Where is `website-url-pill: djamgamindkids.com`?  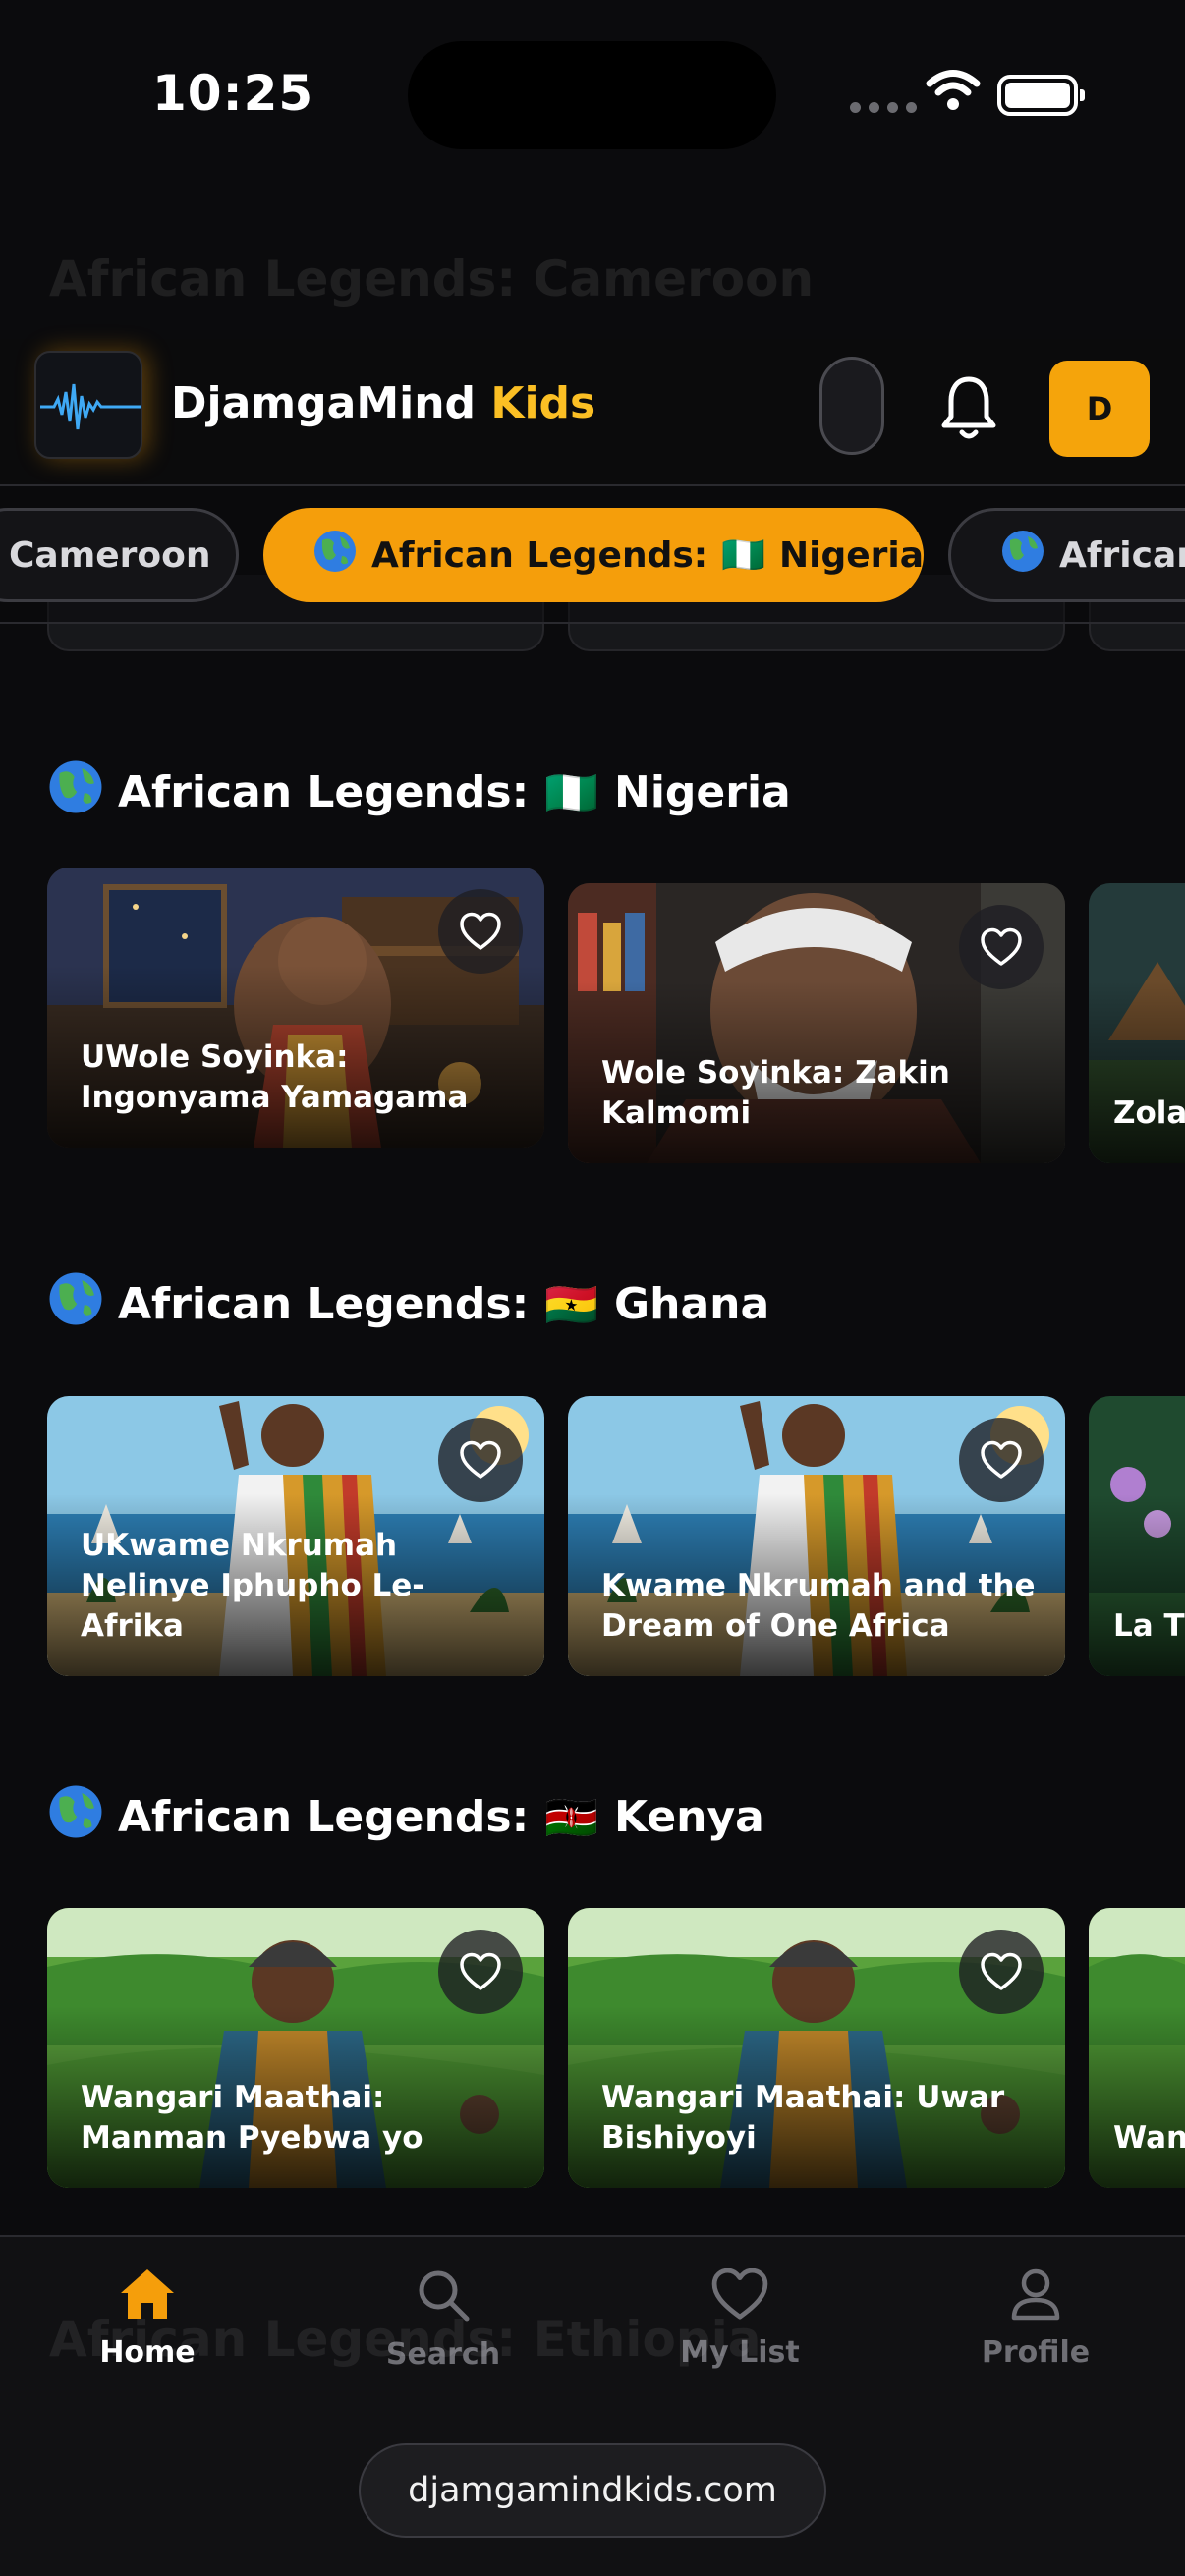
website-url-pill: djamgamindkids.com is located at coordinates (592, 2490).